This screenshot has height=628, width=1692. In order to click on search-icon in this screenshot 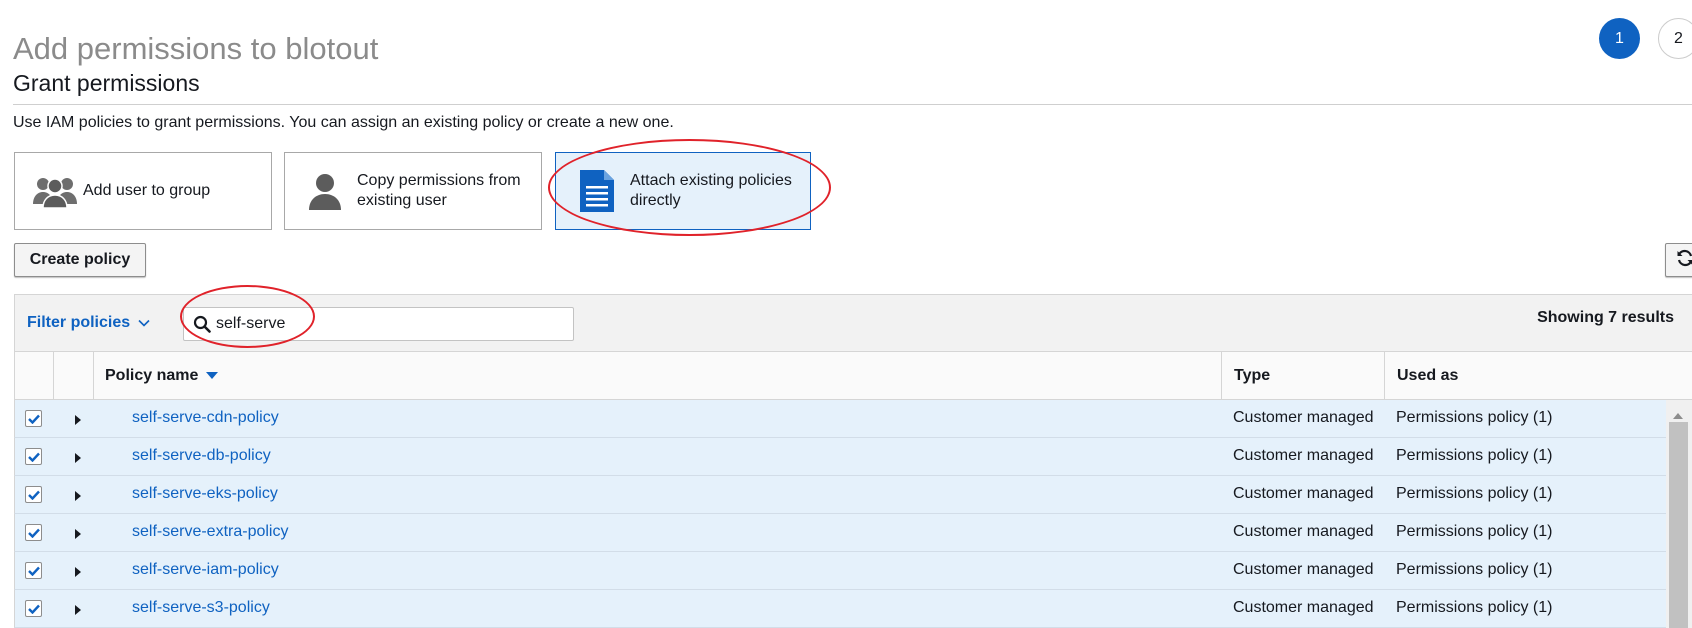, I will do `click(202, 324)`.